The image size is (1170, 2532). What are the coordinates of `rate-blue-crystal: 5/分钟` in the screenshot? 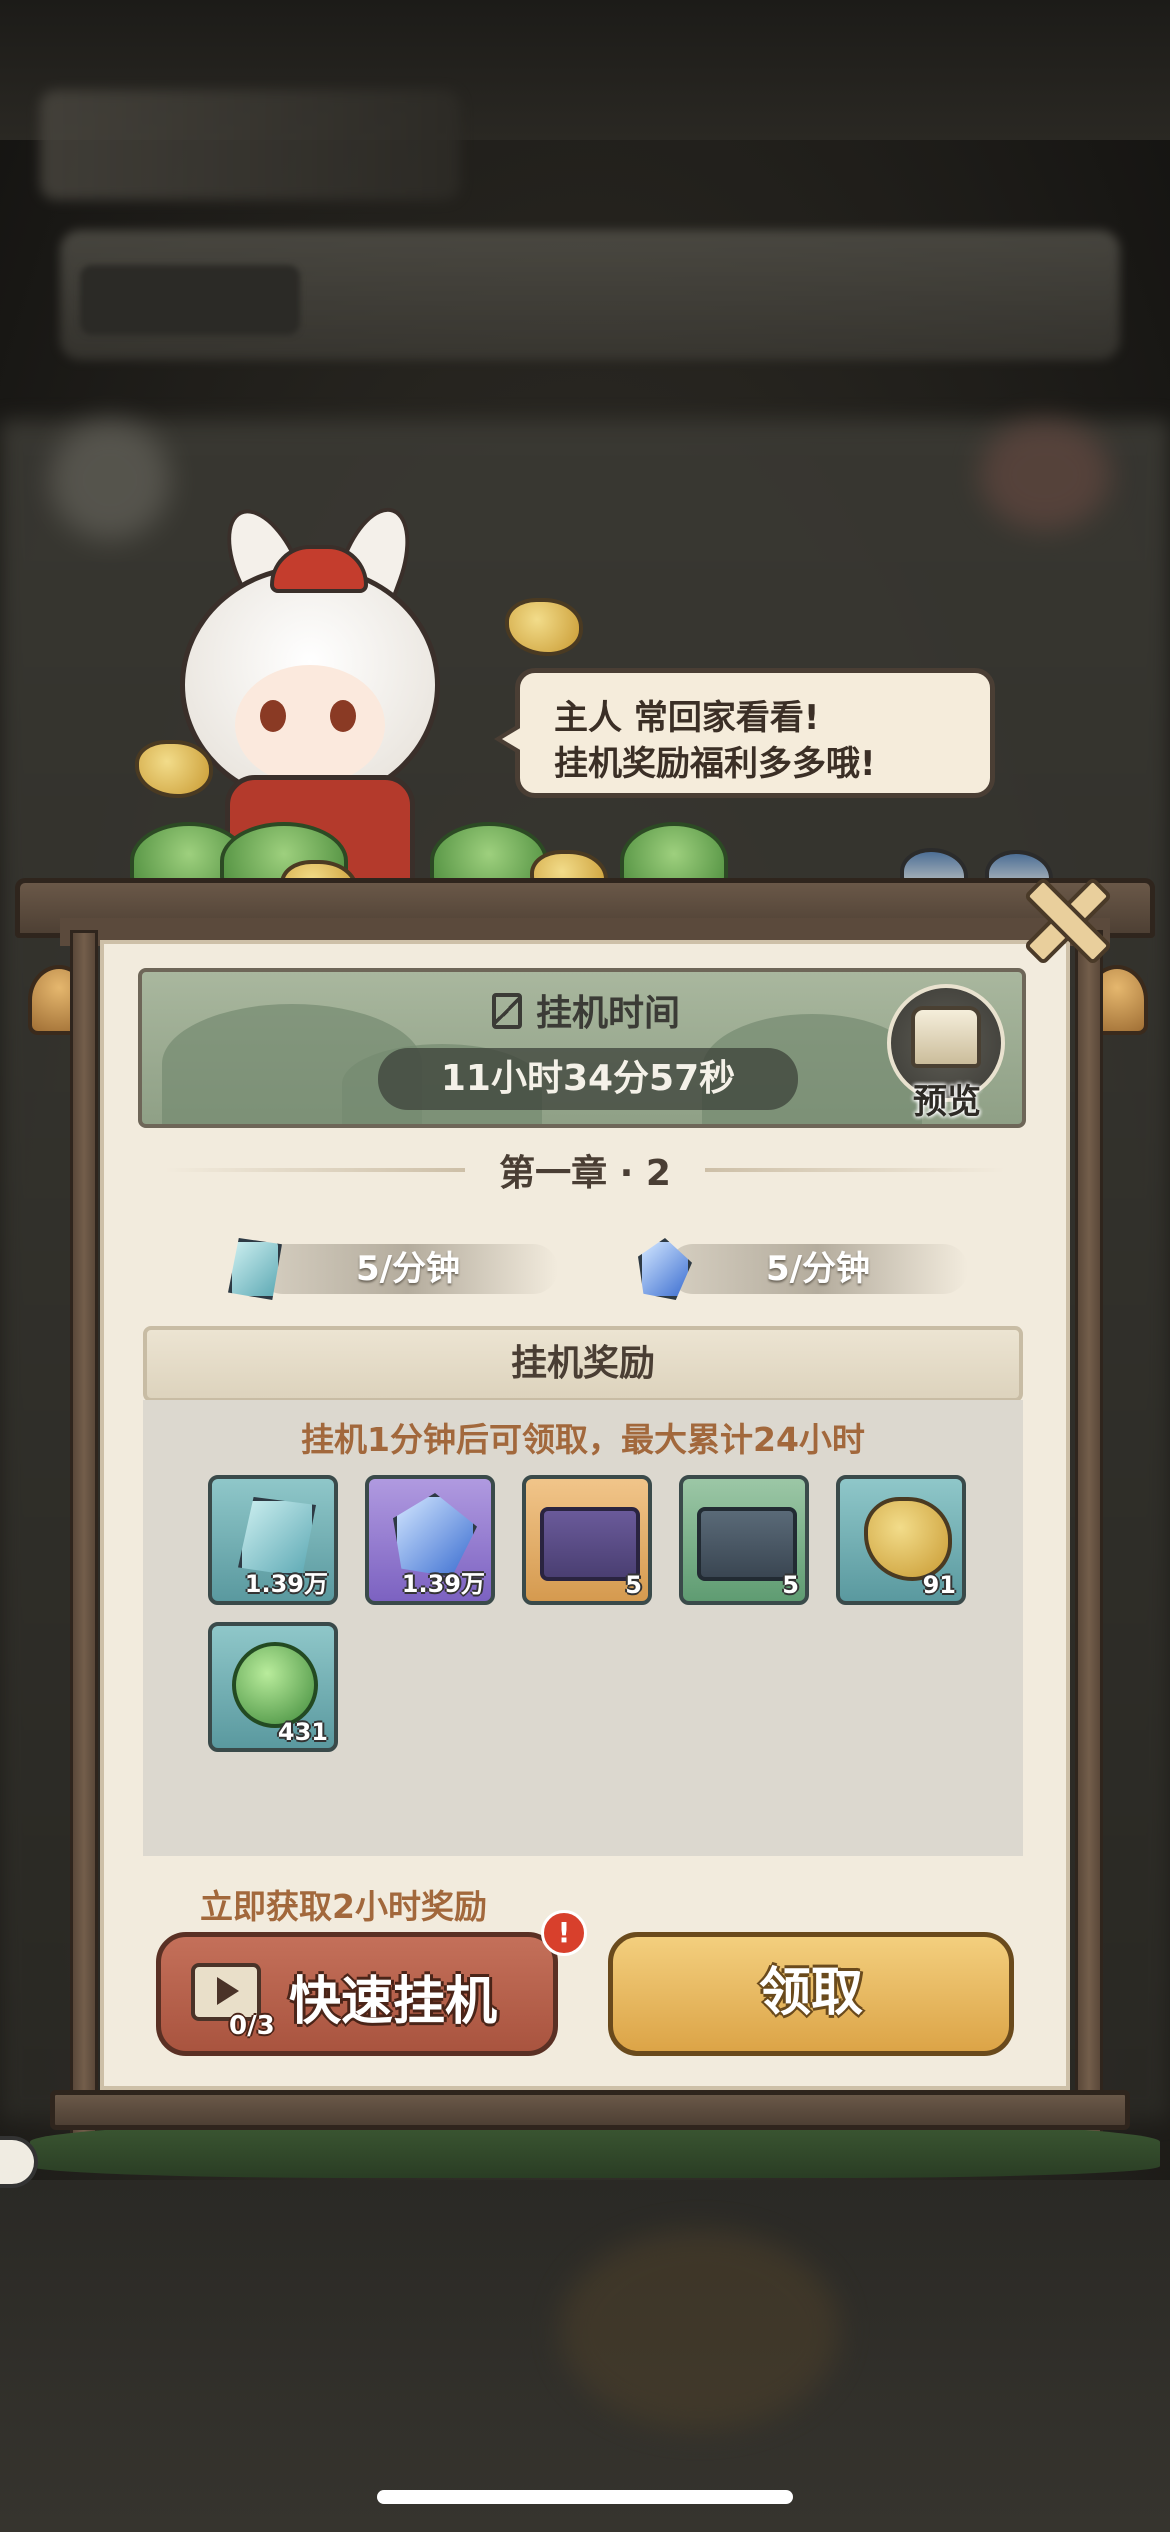 It's located at (808, 1269).